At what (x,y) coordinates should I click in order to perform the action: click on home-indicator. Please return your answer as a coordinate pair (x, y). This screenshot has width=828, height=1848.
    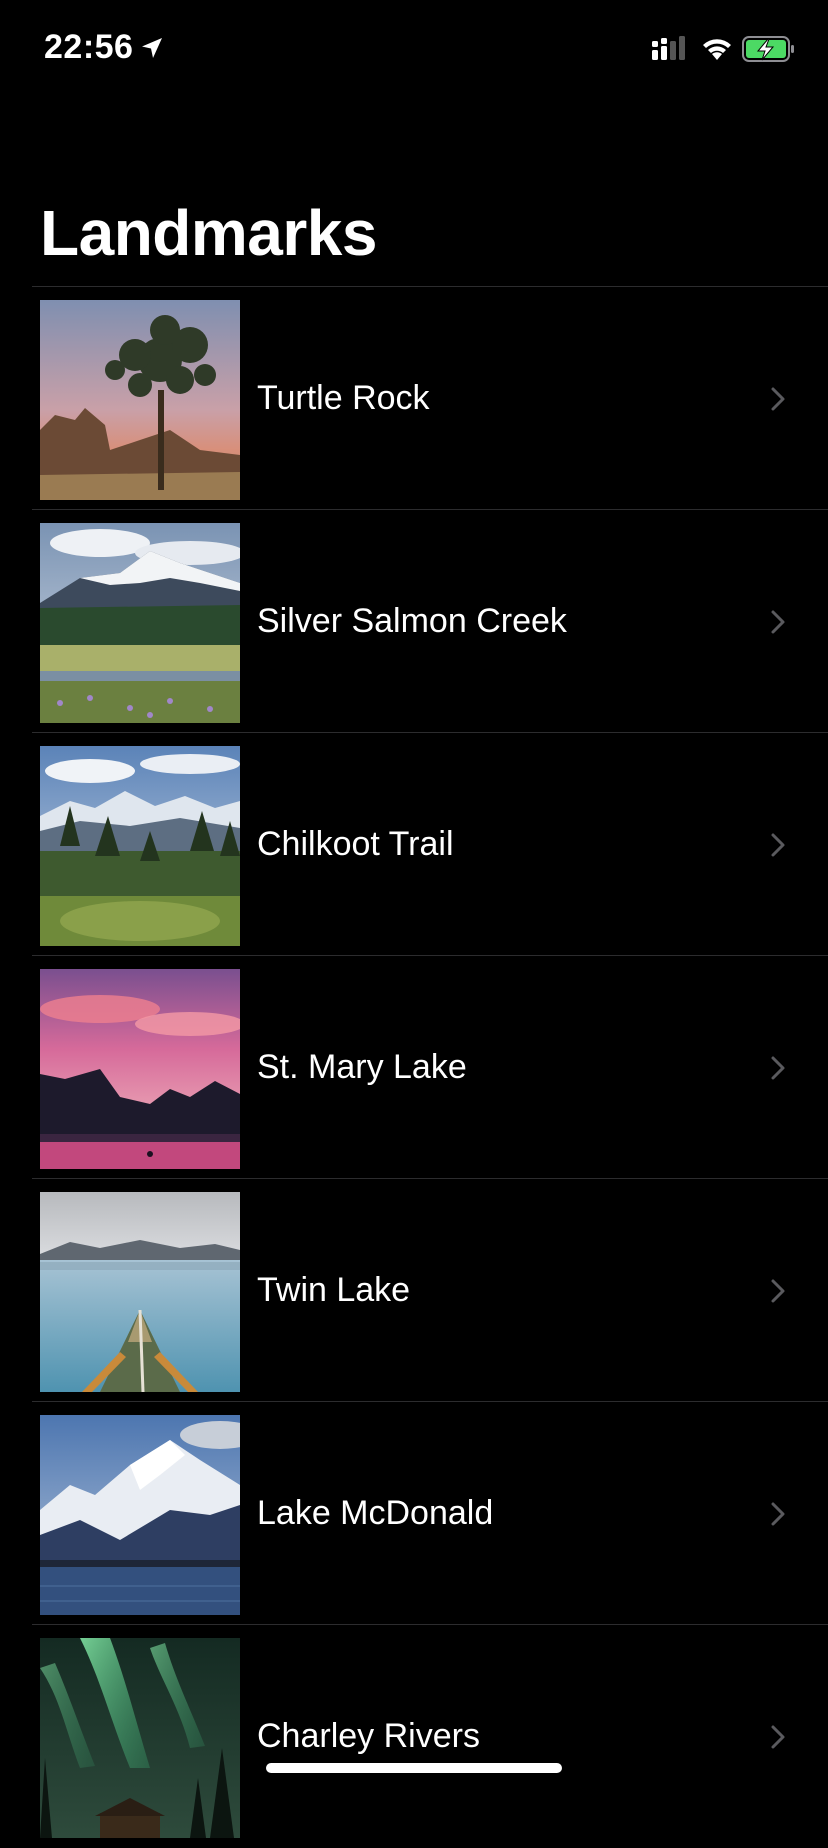
    Looking at the image, I should click on (414, 1768).